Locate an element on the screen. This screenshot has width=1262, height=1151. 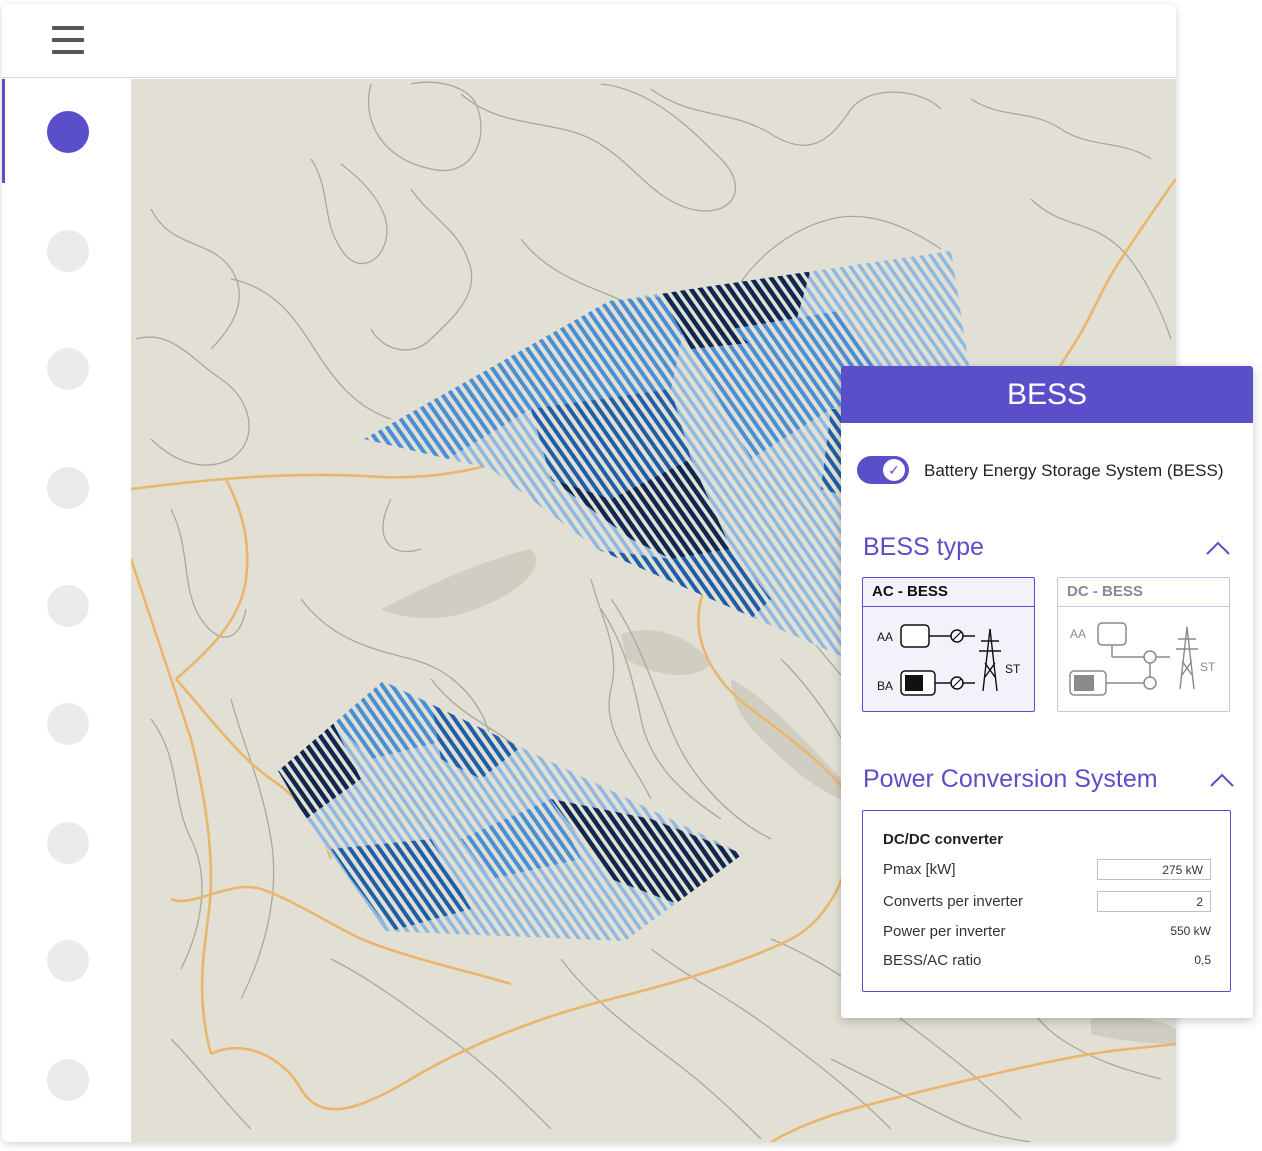
pcs-subtitle: DC/DC converter is located at coordinates (943, 839).